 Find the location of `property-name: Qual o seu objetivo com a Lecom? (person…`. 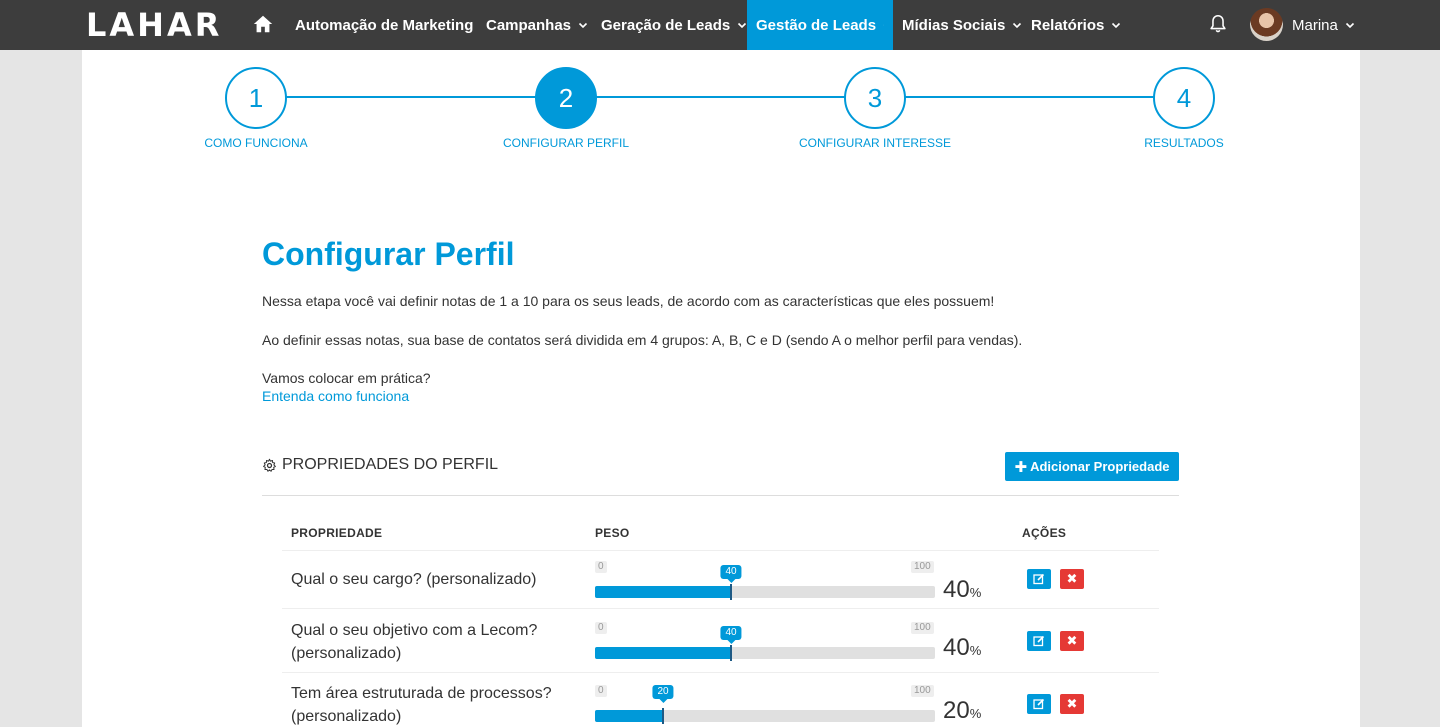

property-name: Qual o seu objetivo com a Lecom? (person… is located at coordinates (414, 642).